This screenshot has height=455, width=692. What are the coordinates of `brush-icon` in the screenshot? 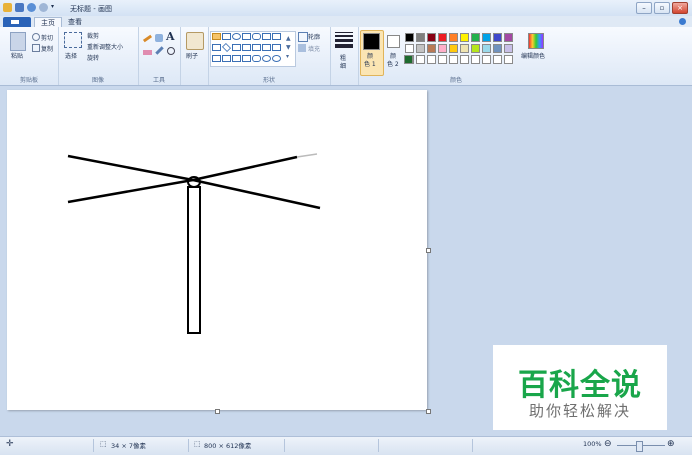 It's located at (195, 41).